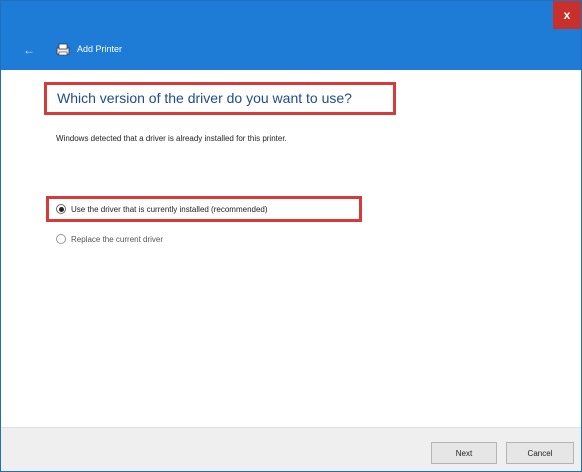 The width and height of the screenshot is (582, 472). Describe the element at coordinates (464, 453) in the screenshot. I see `next-button: Next` at that location.